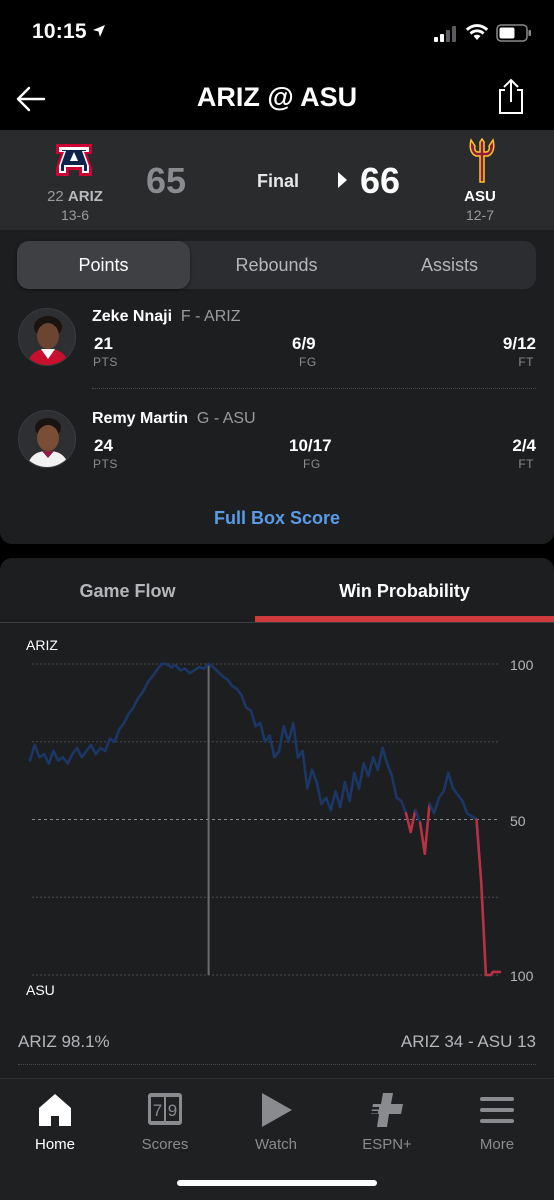 This screenshot has width=554, height=1200. I want to click on tab-points: Points, so click(103, 265).